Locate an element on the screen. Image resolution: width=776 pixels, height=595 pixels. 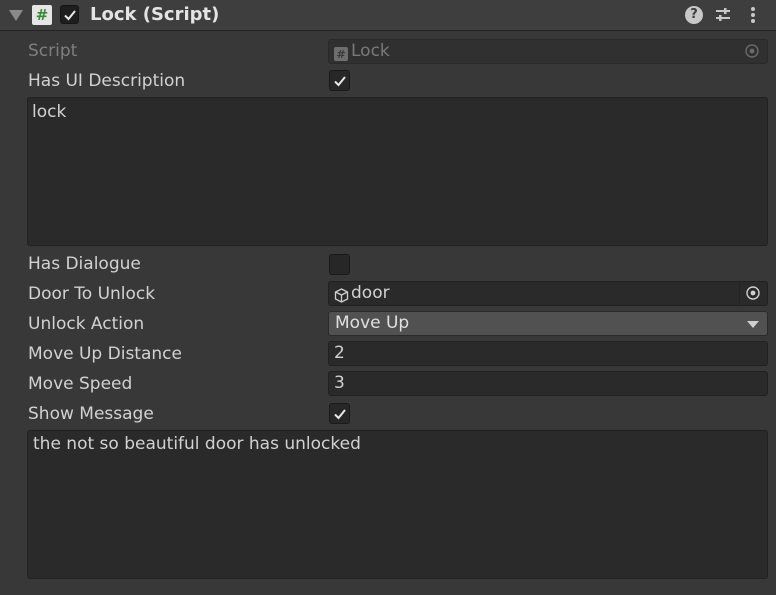
move-speed-label: Move Speed is located at coordinates (80, 384).